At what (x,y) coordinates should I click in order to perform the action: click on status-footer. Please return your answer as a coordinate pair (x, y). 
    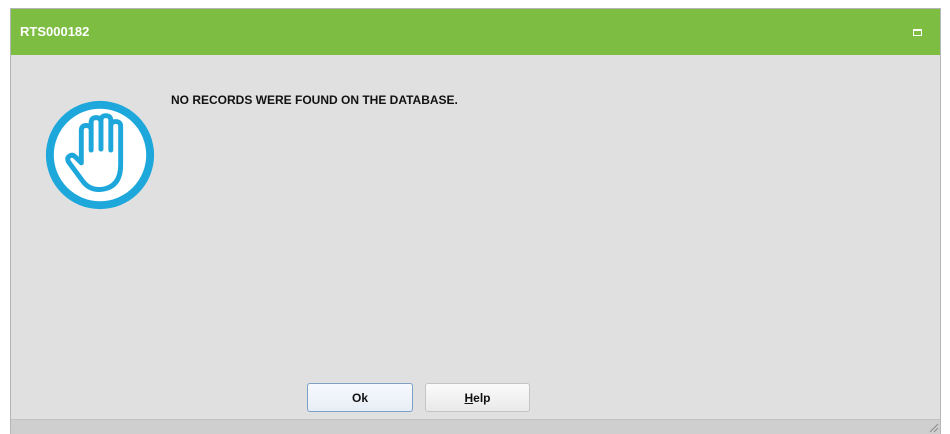
    Looking at the image, I should click on (475, 426).